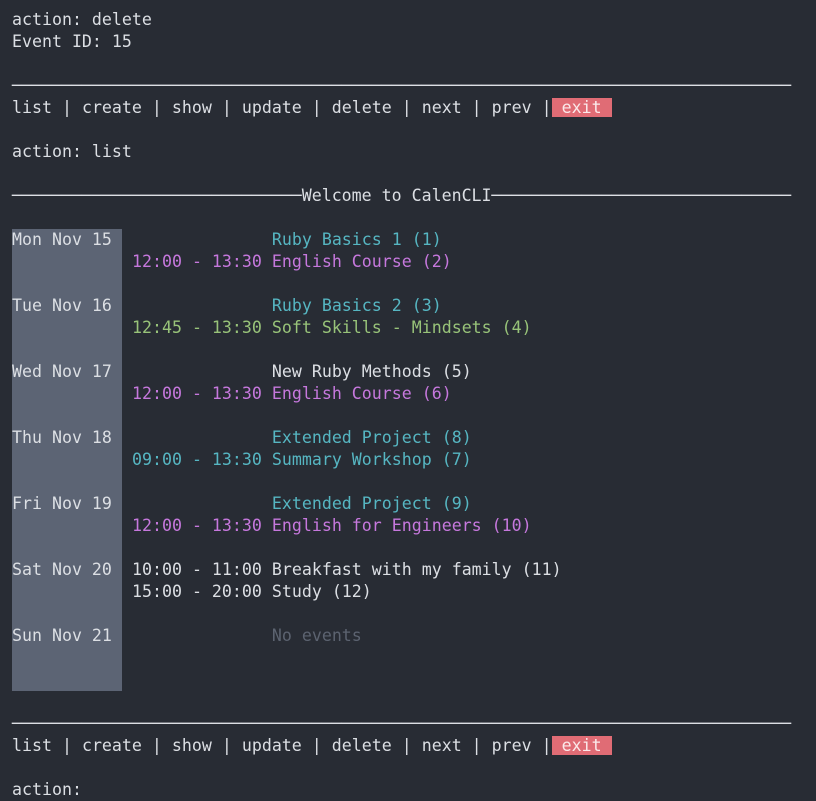  Describe the element at coordinates (67, 394) in the screenshot. I see `day-column: Wed Nov 17` at that location.